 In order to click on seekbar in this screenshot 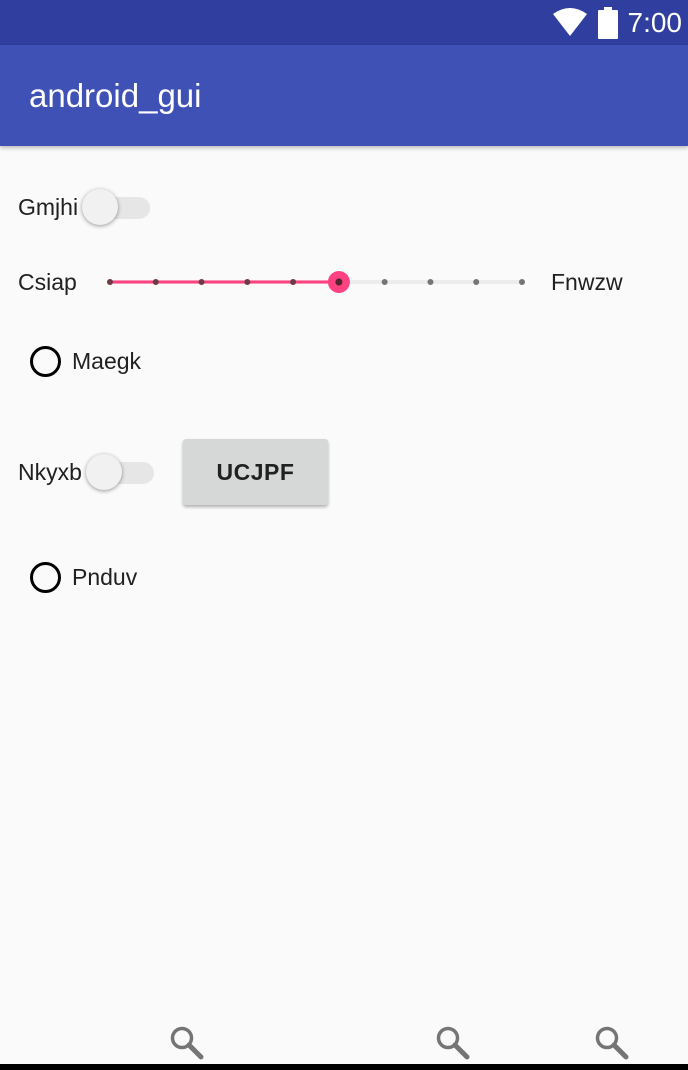, I will do `click(317, 282)`.